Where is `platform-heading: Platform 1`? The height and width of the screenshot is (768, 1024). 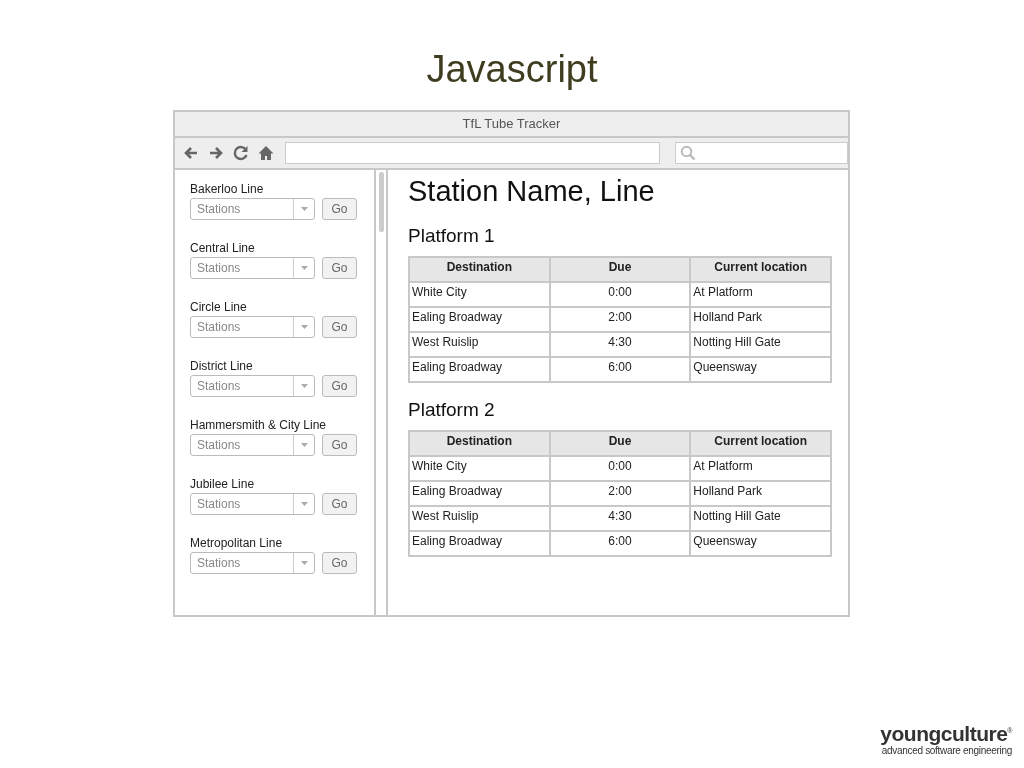 platform-heading: Platform 1 is located at coordinates (452, 236).